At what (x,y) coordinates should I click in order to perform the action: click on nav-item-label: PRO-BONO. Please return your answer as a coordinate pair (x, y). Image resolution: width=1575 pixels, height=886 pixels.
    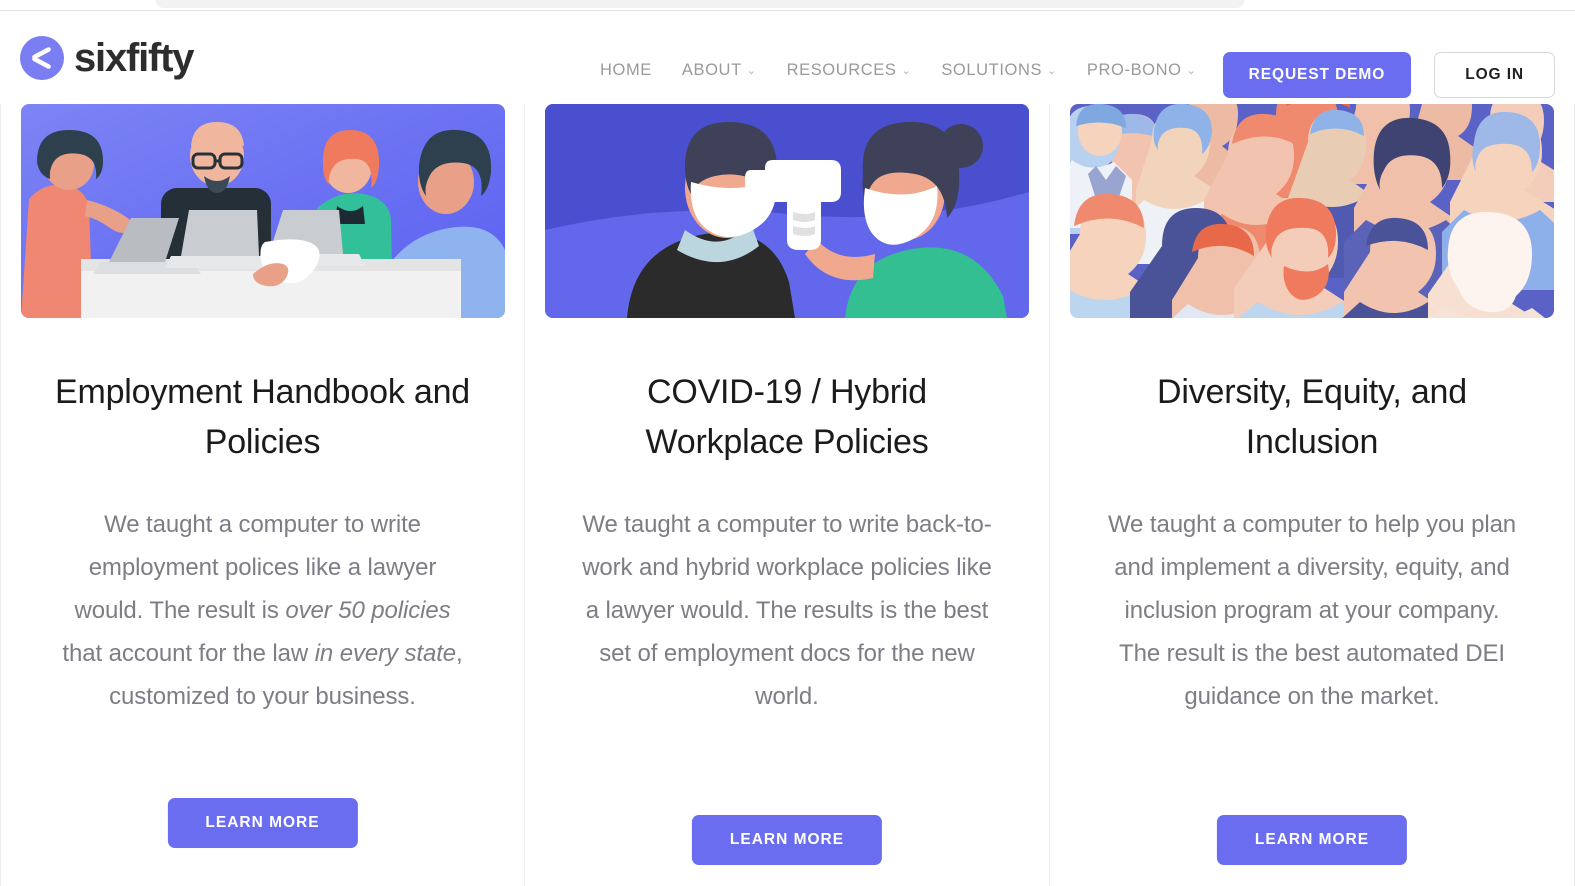
    Looking at the image, I should click on (1134, 70).